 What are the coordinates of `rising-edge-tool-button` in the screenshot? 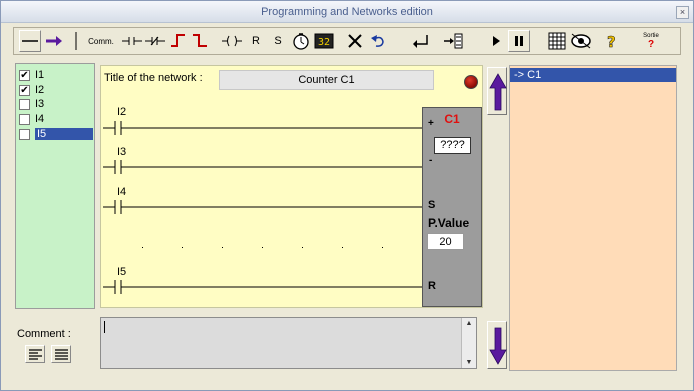 It's located at (178, 41).